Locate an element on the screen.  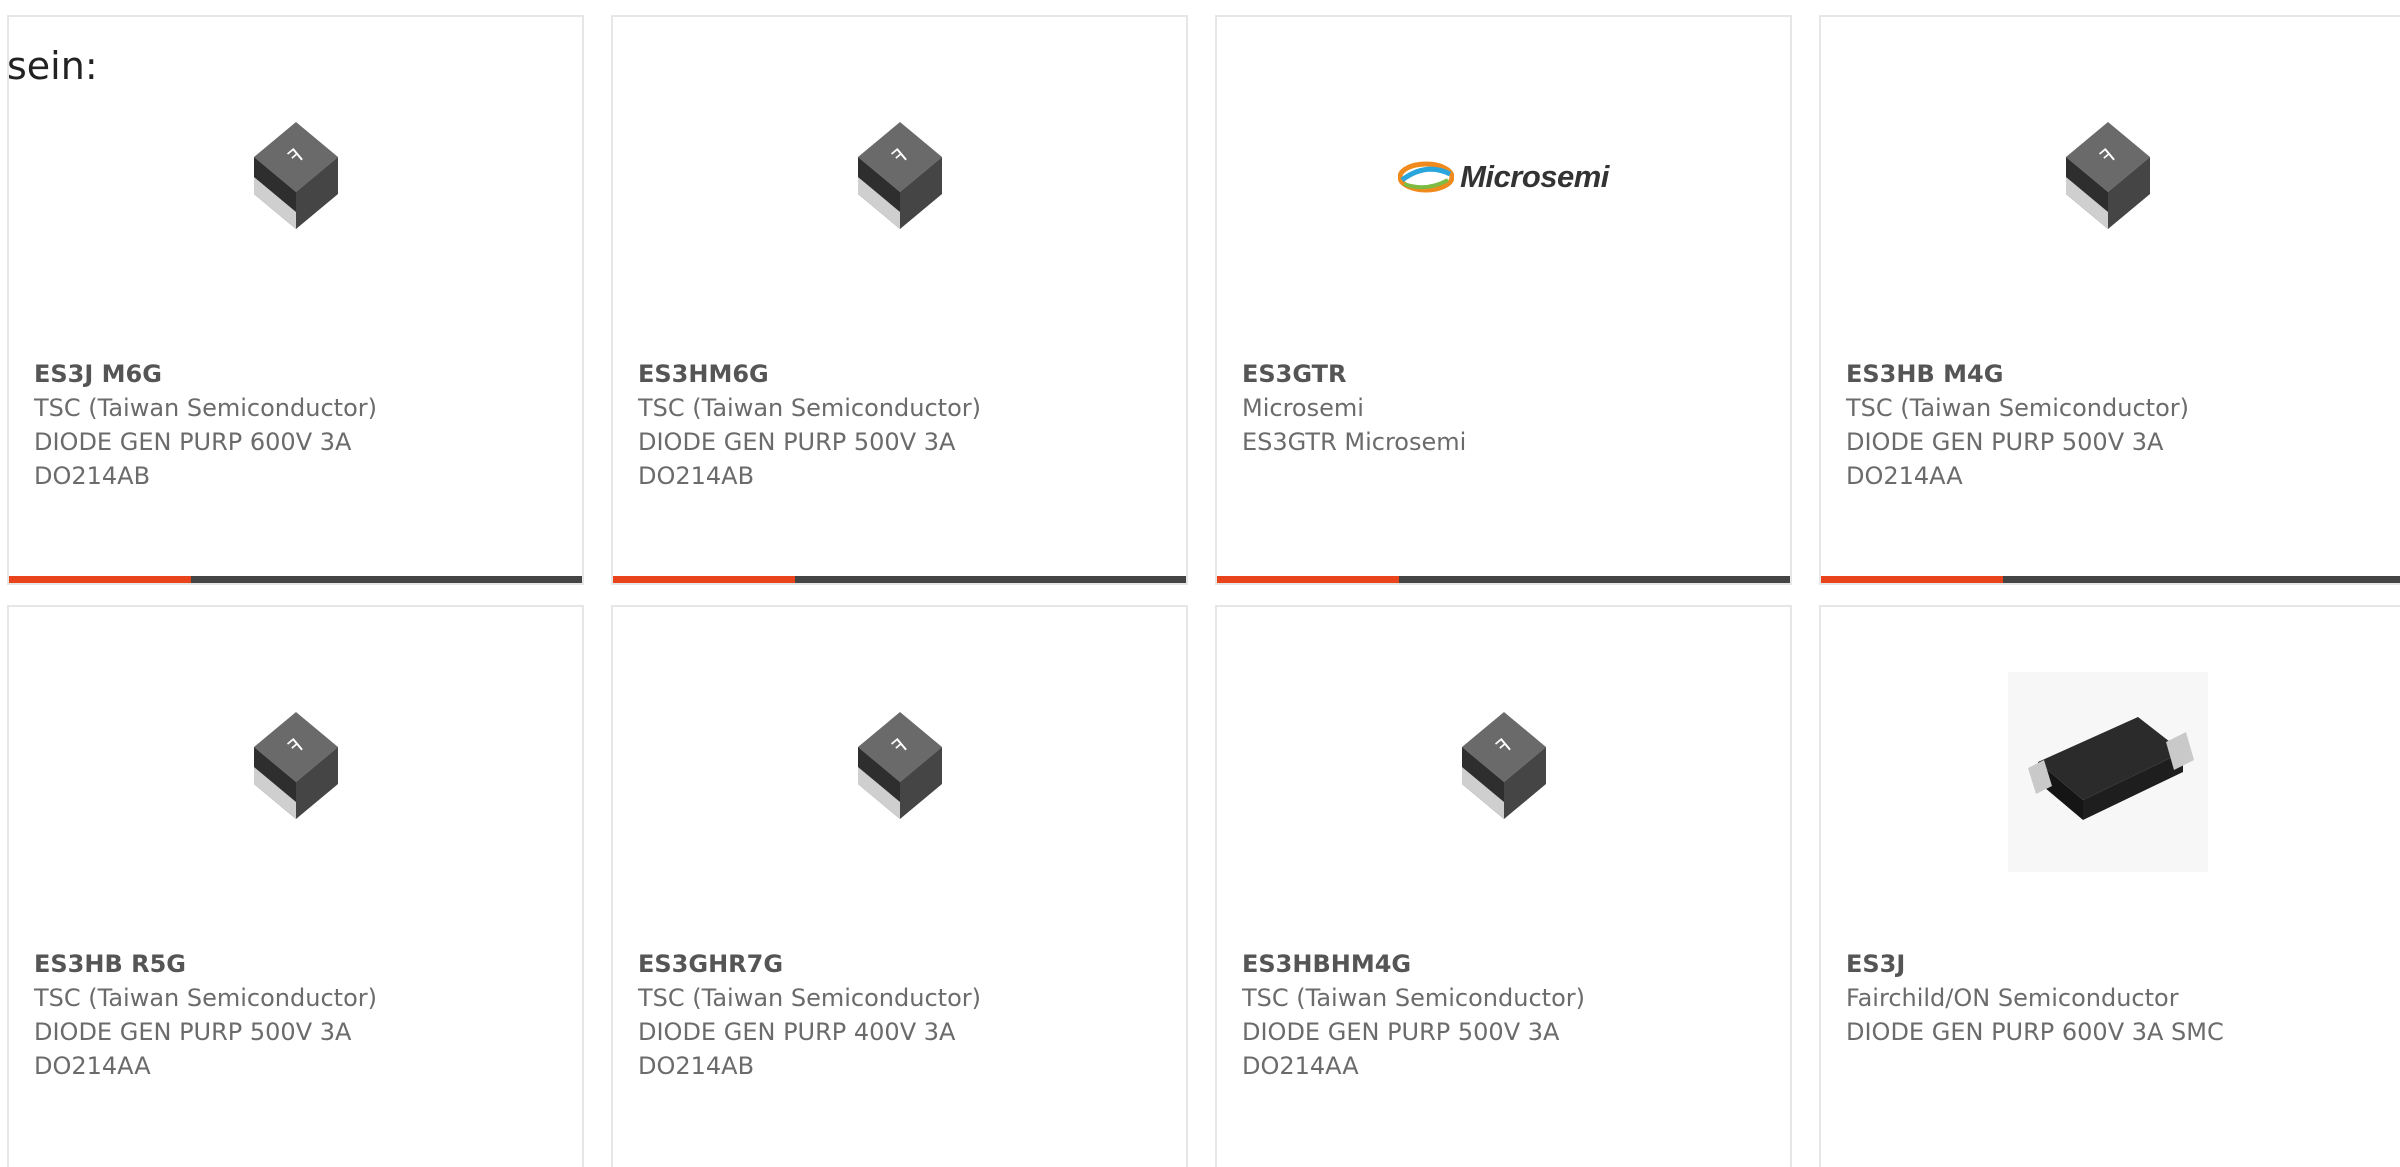
manufacturer: Fairchild/ON Semiconductor is located at coordinates (2012, 998).